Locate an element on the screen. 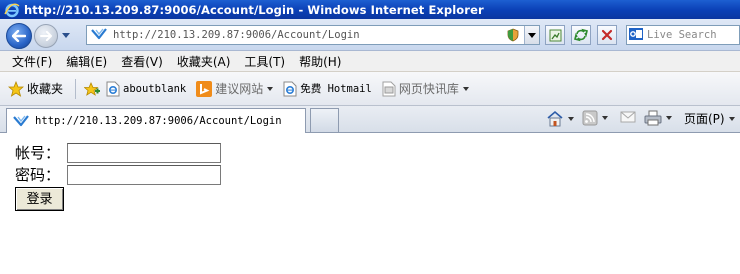 This screenshot has width=740, height=274. print-button is located at coordinates (658, 118).